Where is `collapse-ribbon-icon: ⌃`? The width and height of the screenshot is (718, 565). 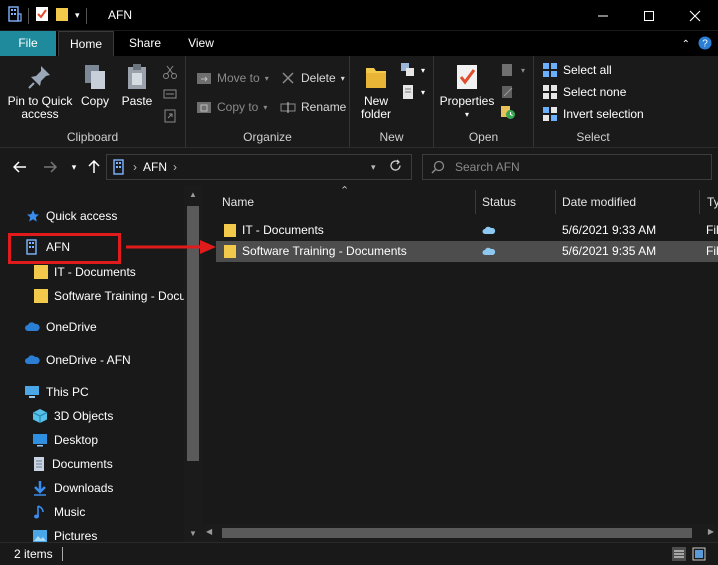 collapse-ribbon-icon: ⌃ is located at coordinates (686, 44).